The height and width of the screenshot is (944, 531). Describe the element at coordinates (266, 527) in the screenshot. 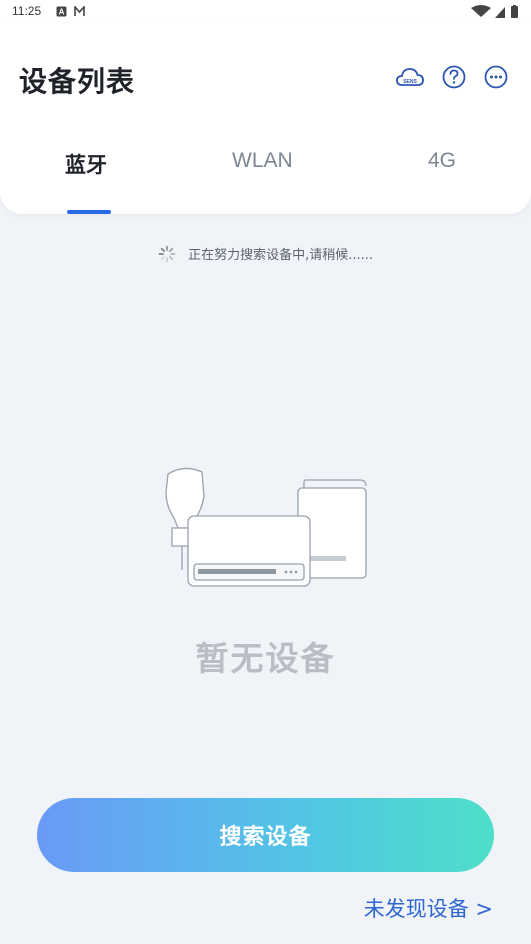

I see `devices-illustration` at that location.